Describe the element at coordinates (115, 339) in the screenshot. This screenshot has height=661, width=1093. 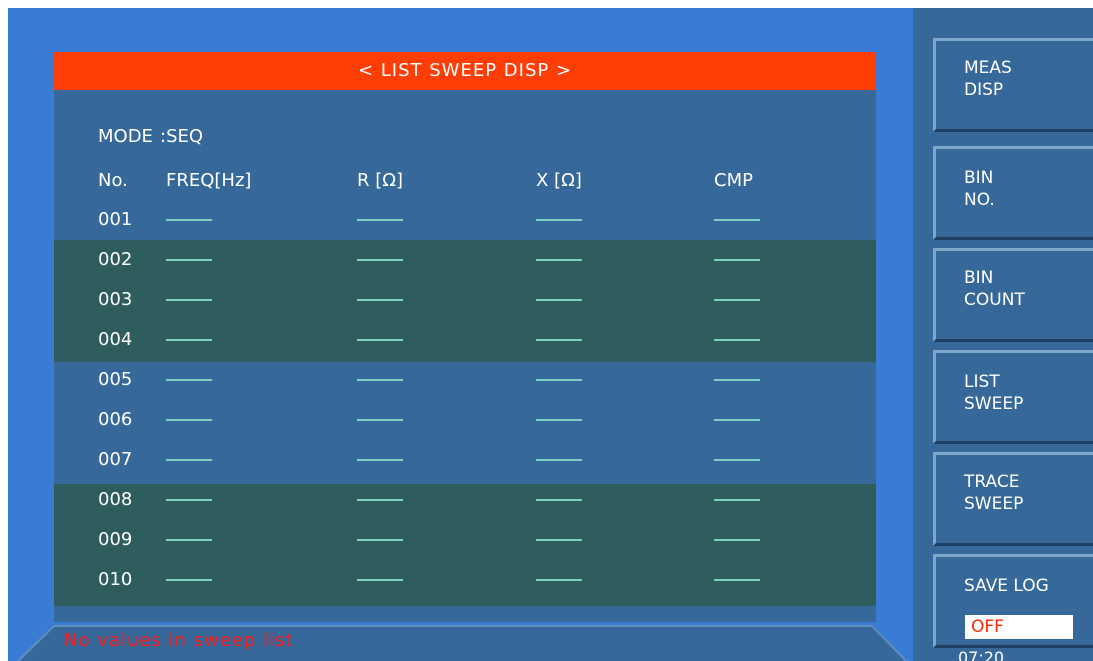
I see `row-number: 004` at that location.